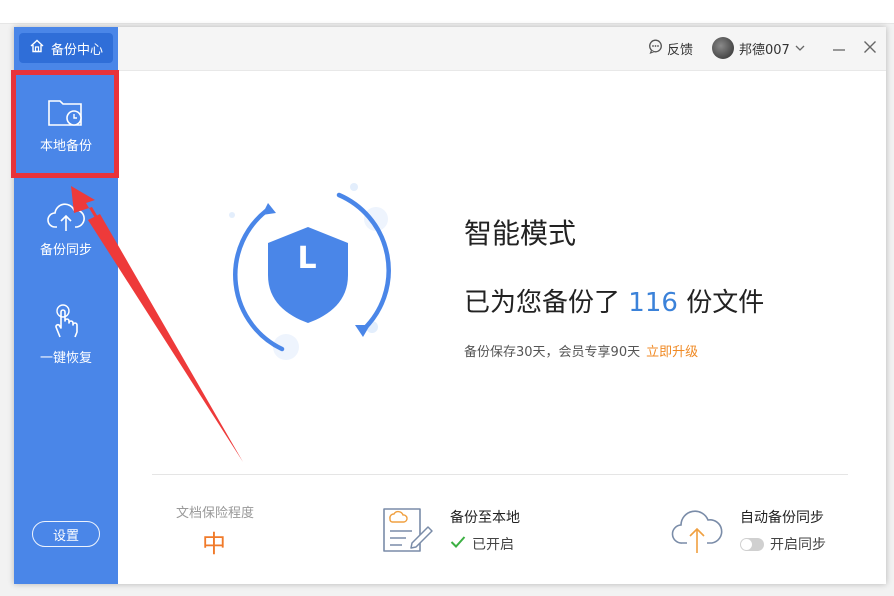 The width and height of the screenshot is (894, 596). I want to click on chevron-down-icon, so click(800, 48).